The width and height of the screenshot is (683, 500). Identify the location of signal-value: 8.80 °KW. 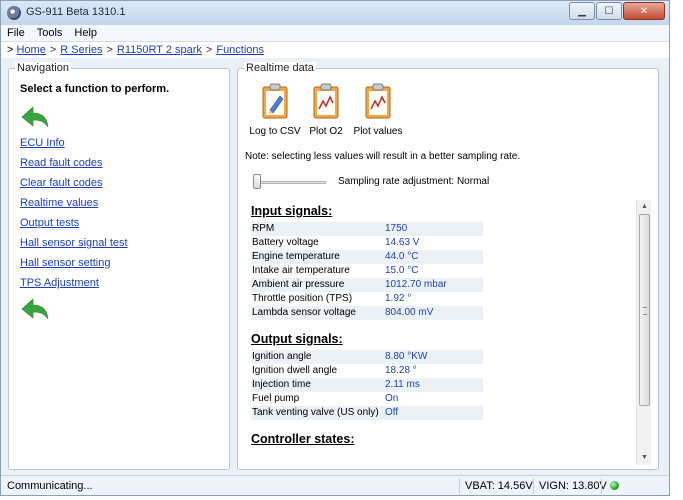
(433, 357).